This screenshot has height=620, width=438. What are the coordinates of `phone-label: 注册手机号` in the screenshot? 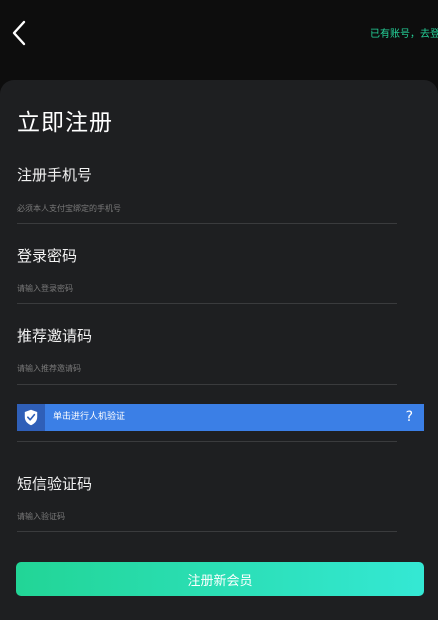 It's located at (55, 175).